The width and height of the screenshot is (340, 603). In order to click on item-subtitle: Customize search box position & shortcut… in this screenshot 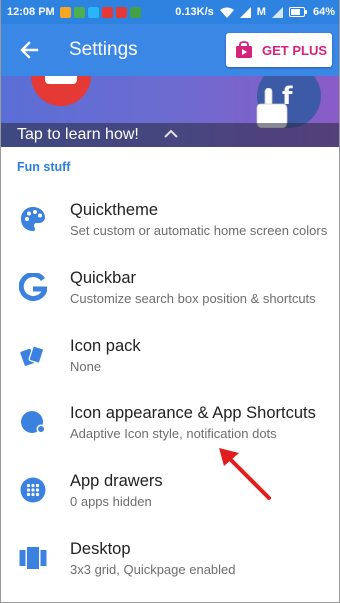, I will do `click(193, 298)`.